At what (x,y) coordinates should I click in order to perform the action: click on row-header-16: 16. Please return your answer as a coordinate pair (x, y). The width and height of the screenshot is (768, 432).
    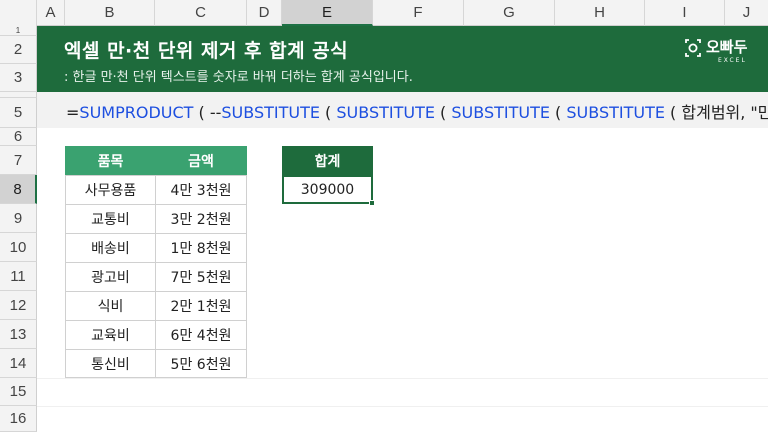
    Looking at the image, I should click on (18, 419).